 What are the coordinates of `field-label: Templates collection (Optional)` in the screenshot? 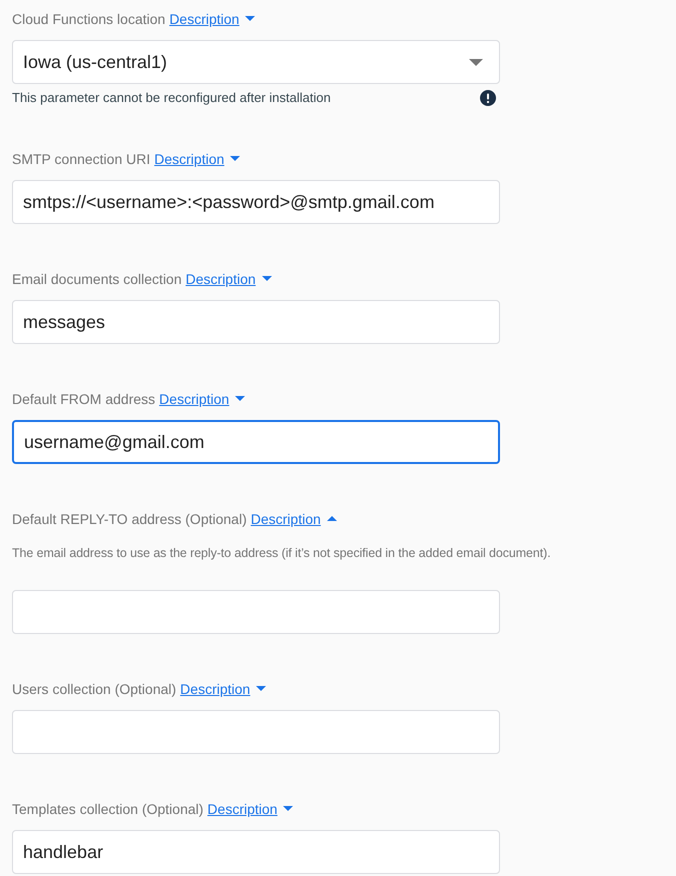 It's located at (108, 809).